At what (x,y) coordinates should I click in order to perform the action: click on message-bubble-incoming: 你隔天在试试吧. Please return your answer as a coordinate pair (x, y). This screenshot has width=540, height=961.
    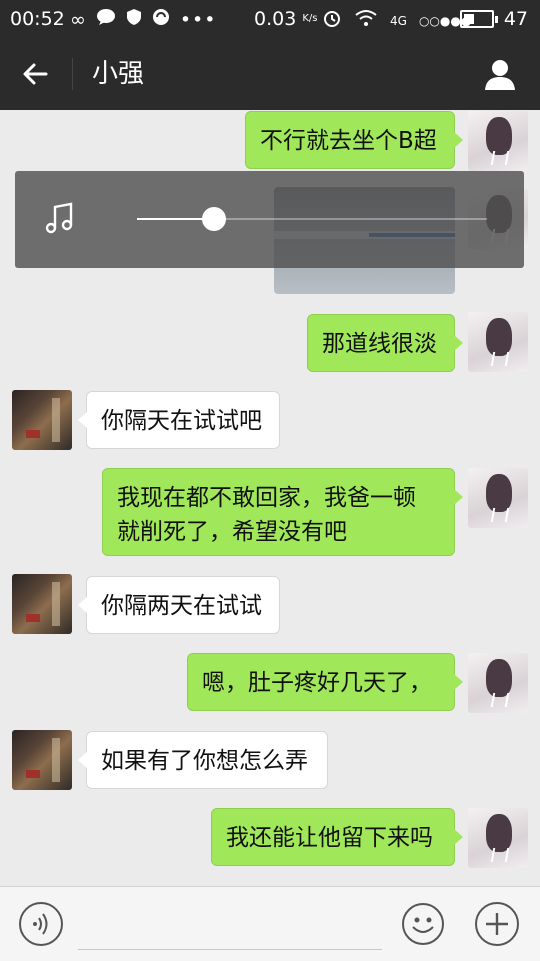
    Looking at the image, I should click on (179, 420).